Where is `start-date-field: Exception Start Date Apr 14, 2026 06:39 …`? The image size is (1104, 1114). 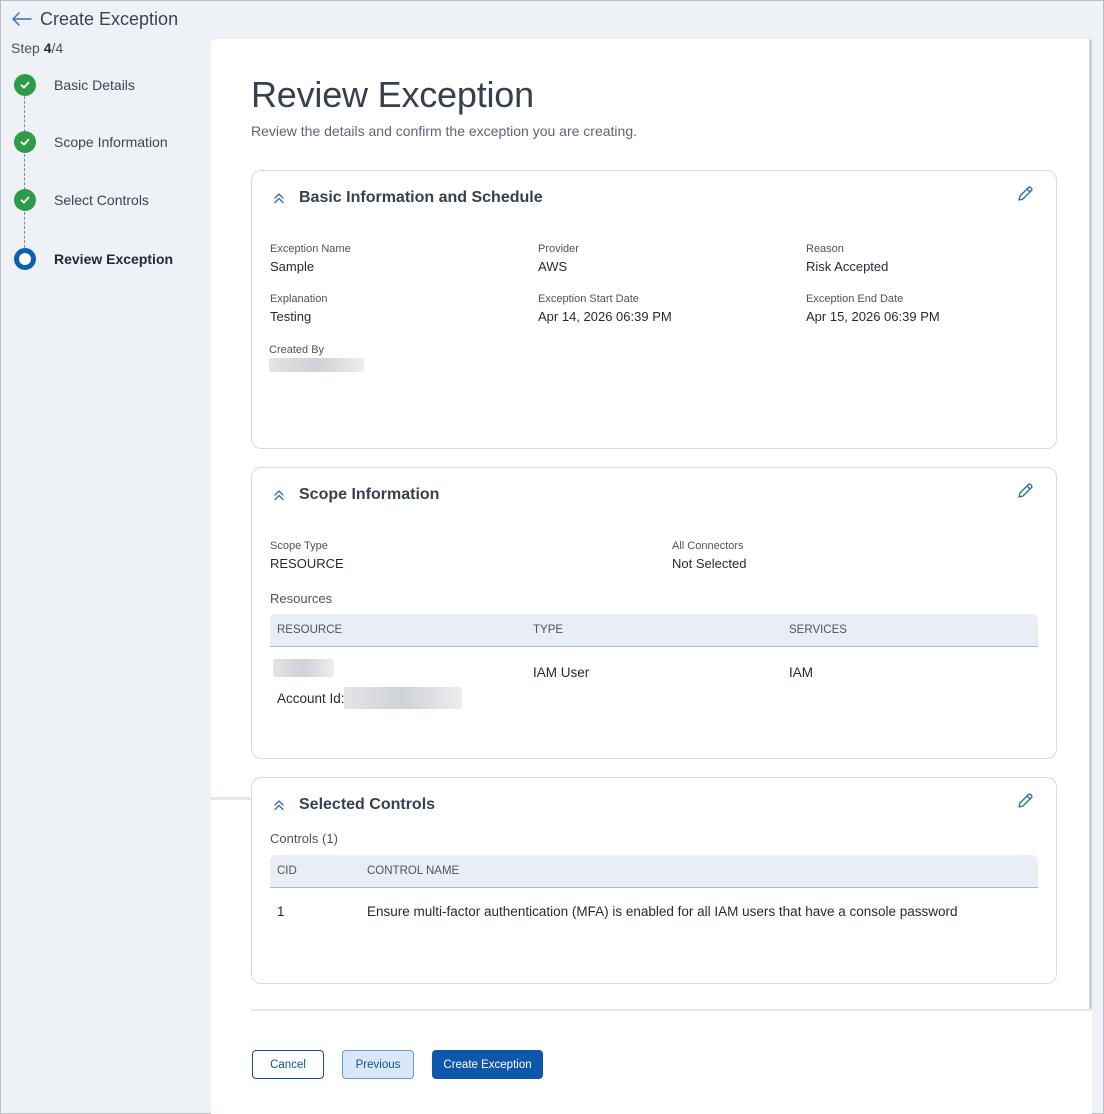
start-date-field: Exception Start Date Apr 14, 2026 06:39 … is located at coordinates (605, 308).